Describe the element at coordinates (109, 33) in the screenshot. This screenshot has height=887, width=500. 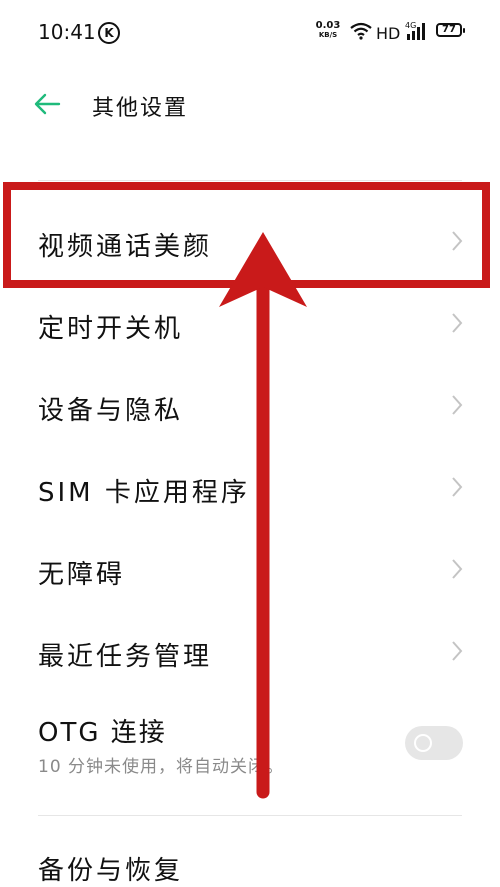
I see `k-badge-icon: K` at that location.